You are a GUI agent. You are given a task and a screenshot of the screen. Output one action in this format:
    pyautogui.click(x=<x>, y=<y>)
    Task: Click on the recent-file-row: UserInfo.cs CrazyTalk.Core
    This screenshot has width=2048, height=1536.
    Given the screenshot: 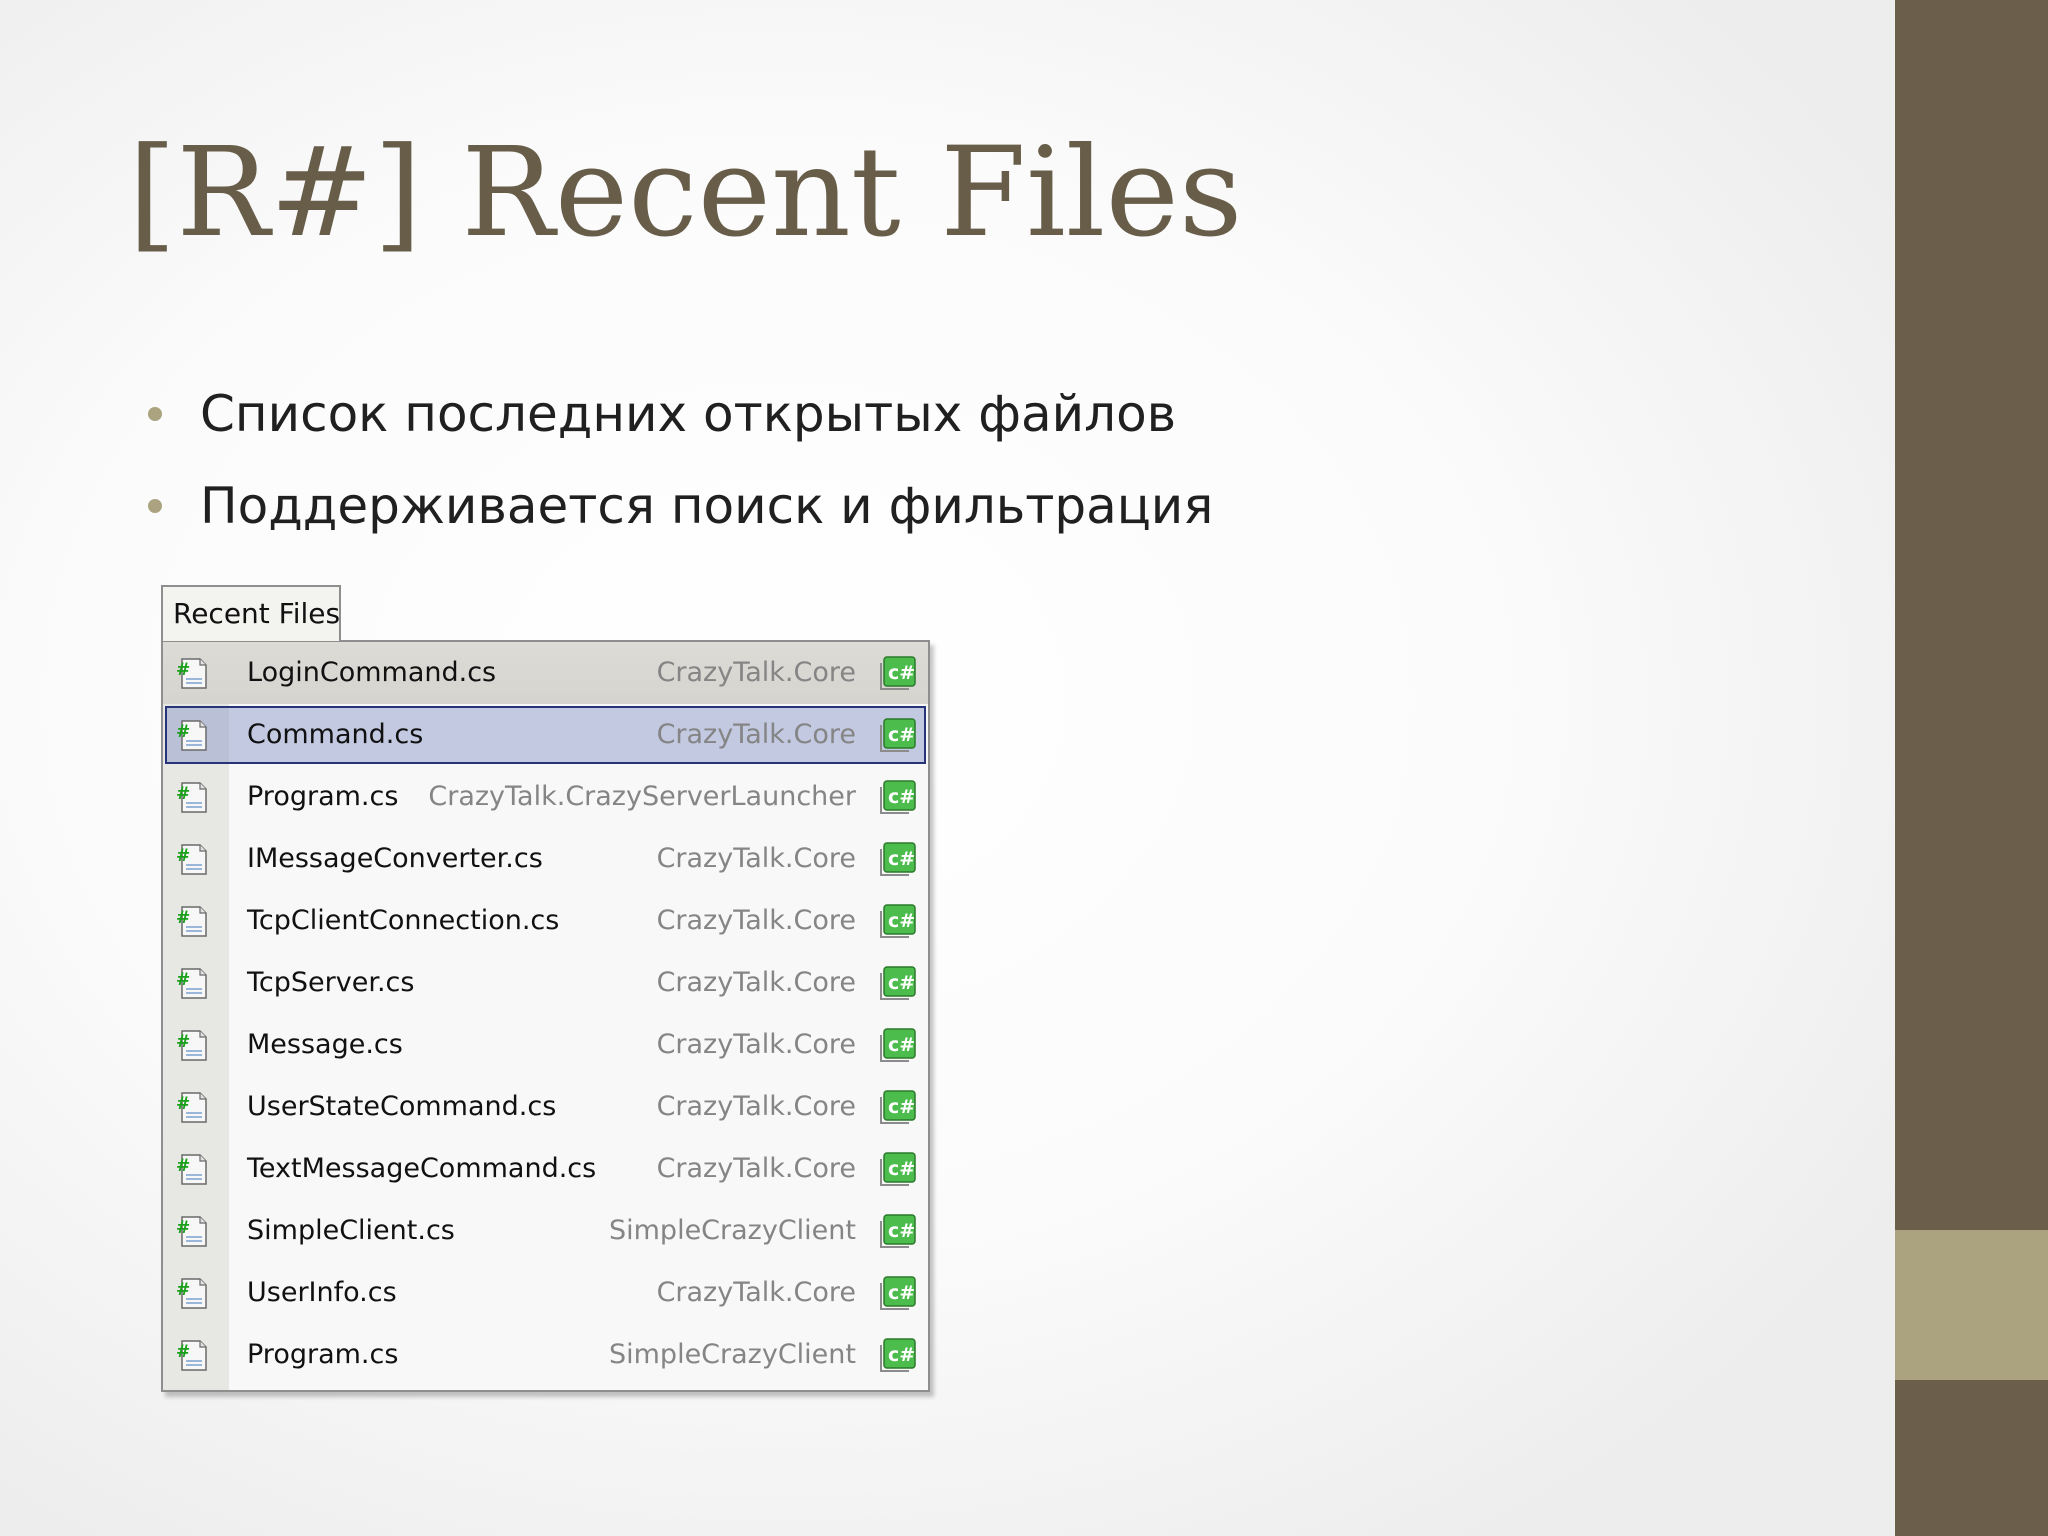 What is the action you would take?
    pyautogui.click(x=545, y=1293)
    